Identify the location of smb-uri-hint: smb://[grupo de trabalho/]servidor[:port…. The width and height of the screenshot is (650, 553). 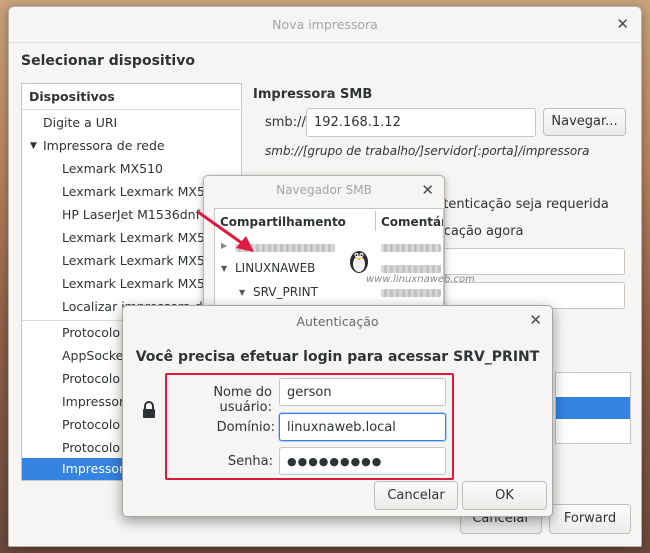
(427, 151).